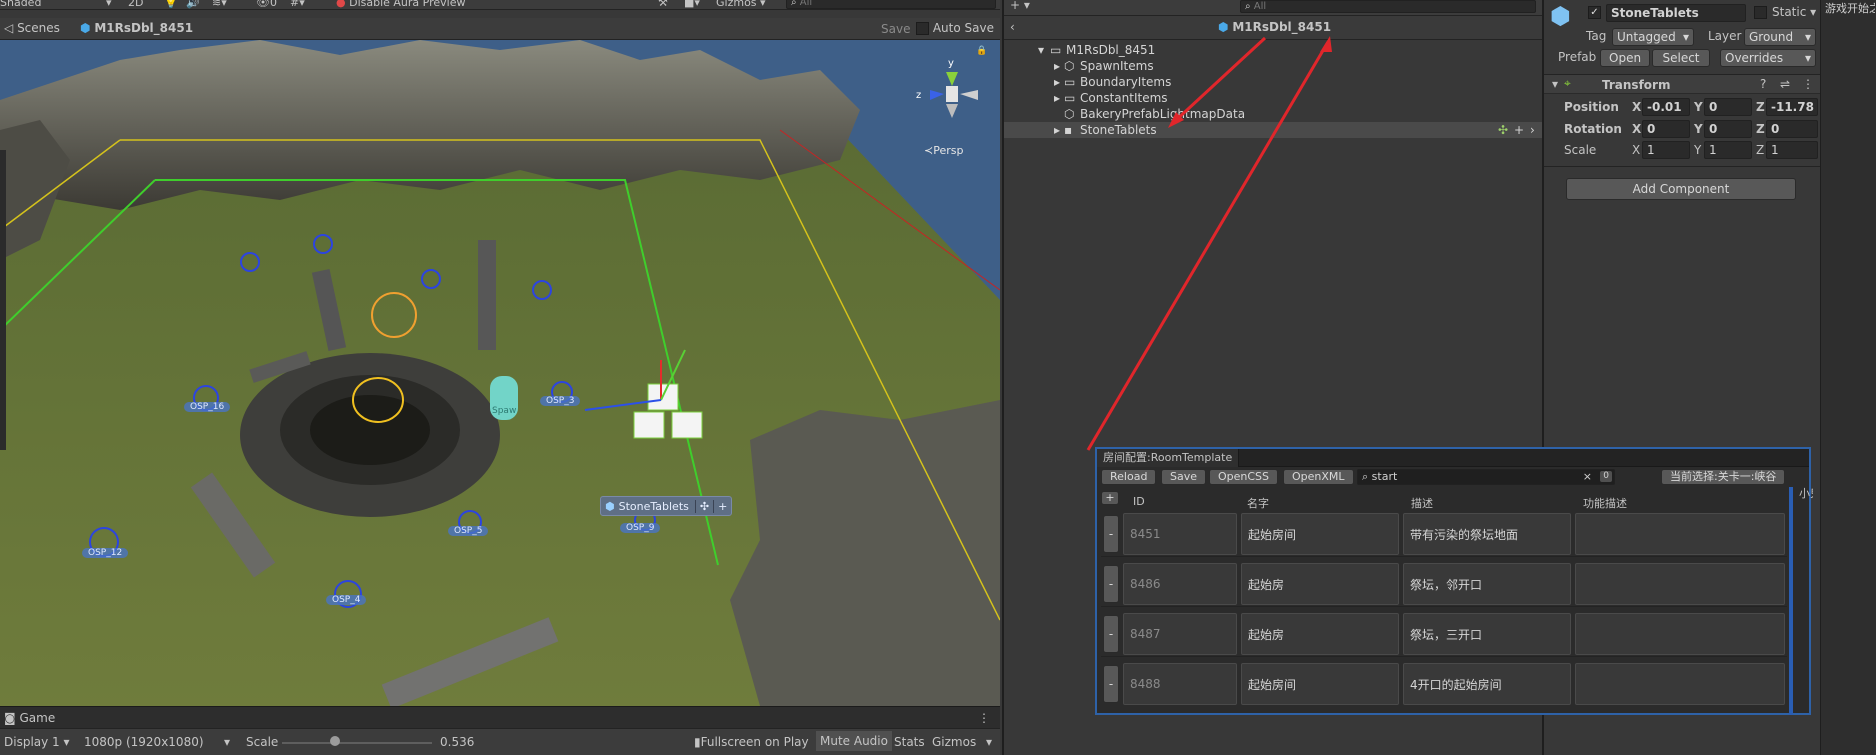  I want to click on breadcrumb: ⬢ M1RsDbl_8451, so click(136, 28).